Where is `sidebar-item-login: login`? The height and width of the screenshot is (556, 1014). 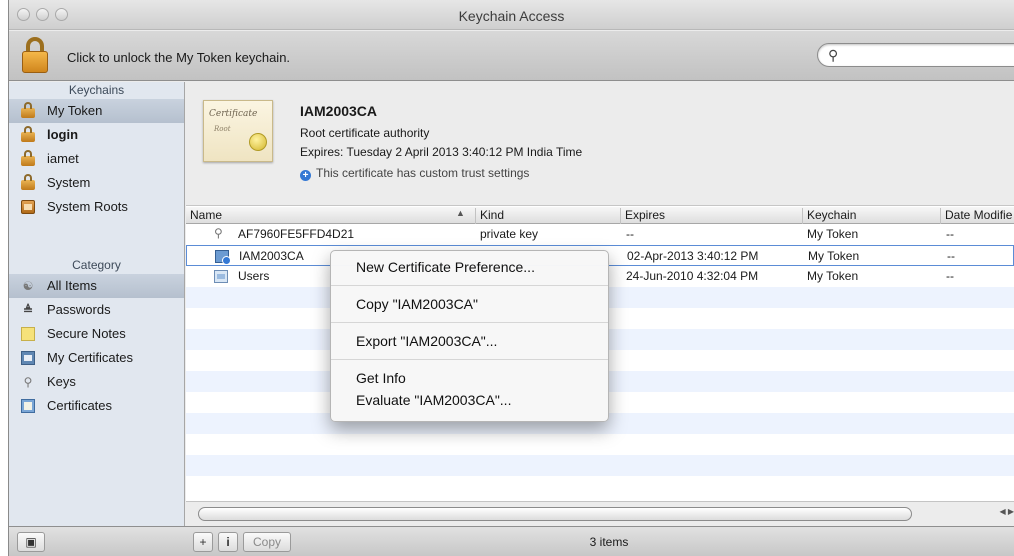
sidebar-item-login: login is located at coordinates (96, 135).